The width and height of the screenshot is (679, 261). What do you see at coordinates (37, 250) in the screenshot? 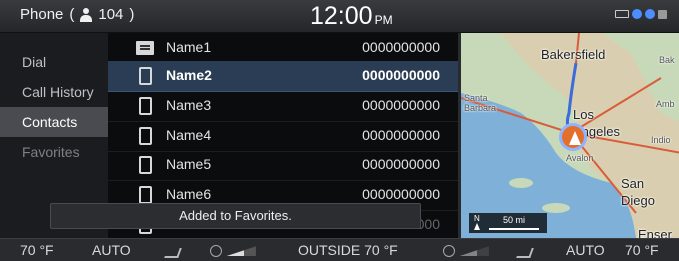
I see `left-temp: 70 °F` at bounding box center [37, 250].